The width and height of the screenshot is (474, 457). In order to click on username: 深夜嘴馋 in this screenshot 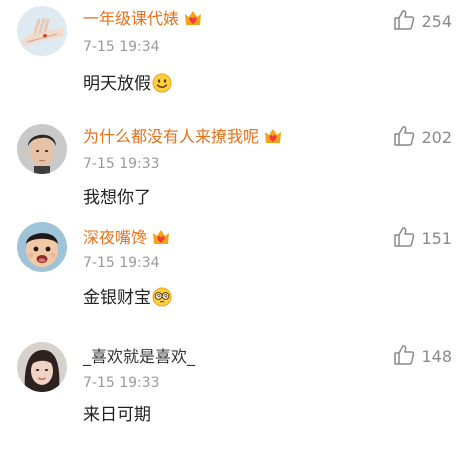, I will do `click(127, 239)`.